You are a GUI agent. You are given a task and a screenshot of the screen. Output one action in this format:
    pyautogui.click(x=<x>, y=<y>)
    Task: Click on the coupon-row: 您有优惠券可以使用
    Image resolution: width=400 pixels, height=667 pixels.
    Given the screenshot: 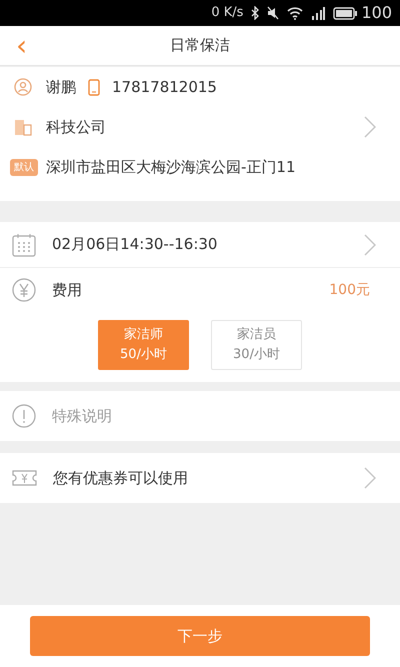 What is the action you would take?
    pyautogui.click(x=200, y=478)
    